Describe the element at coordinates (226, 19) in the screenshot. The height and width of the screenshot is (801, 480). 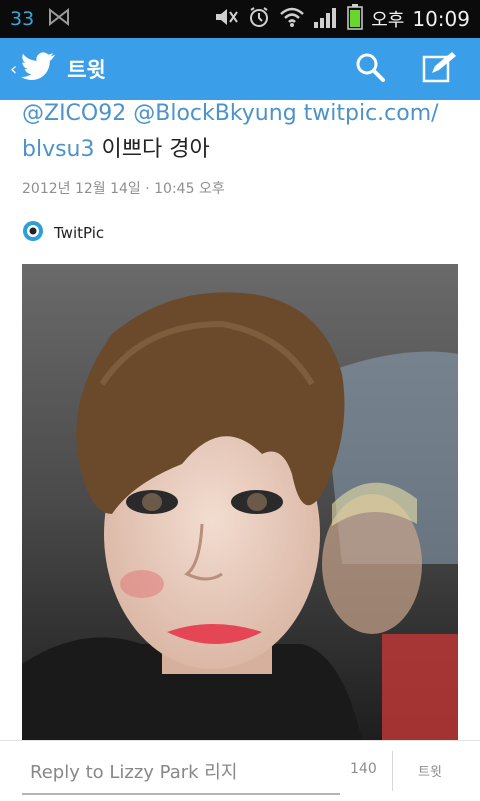
I see `mute-icon` at that location.